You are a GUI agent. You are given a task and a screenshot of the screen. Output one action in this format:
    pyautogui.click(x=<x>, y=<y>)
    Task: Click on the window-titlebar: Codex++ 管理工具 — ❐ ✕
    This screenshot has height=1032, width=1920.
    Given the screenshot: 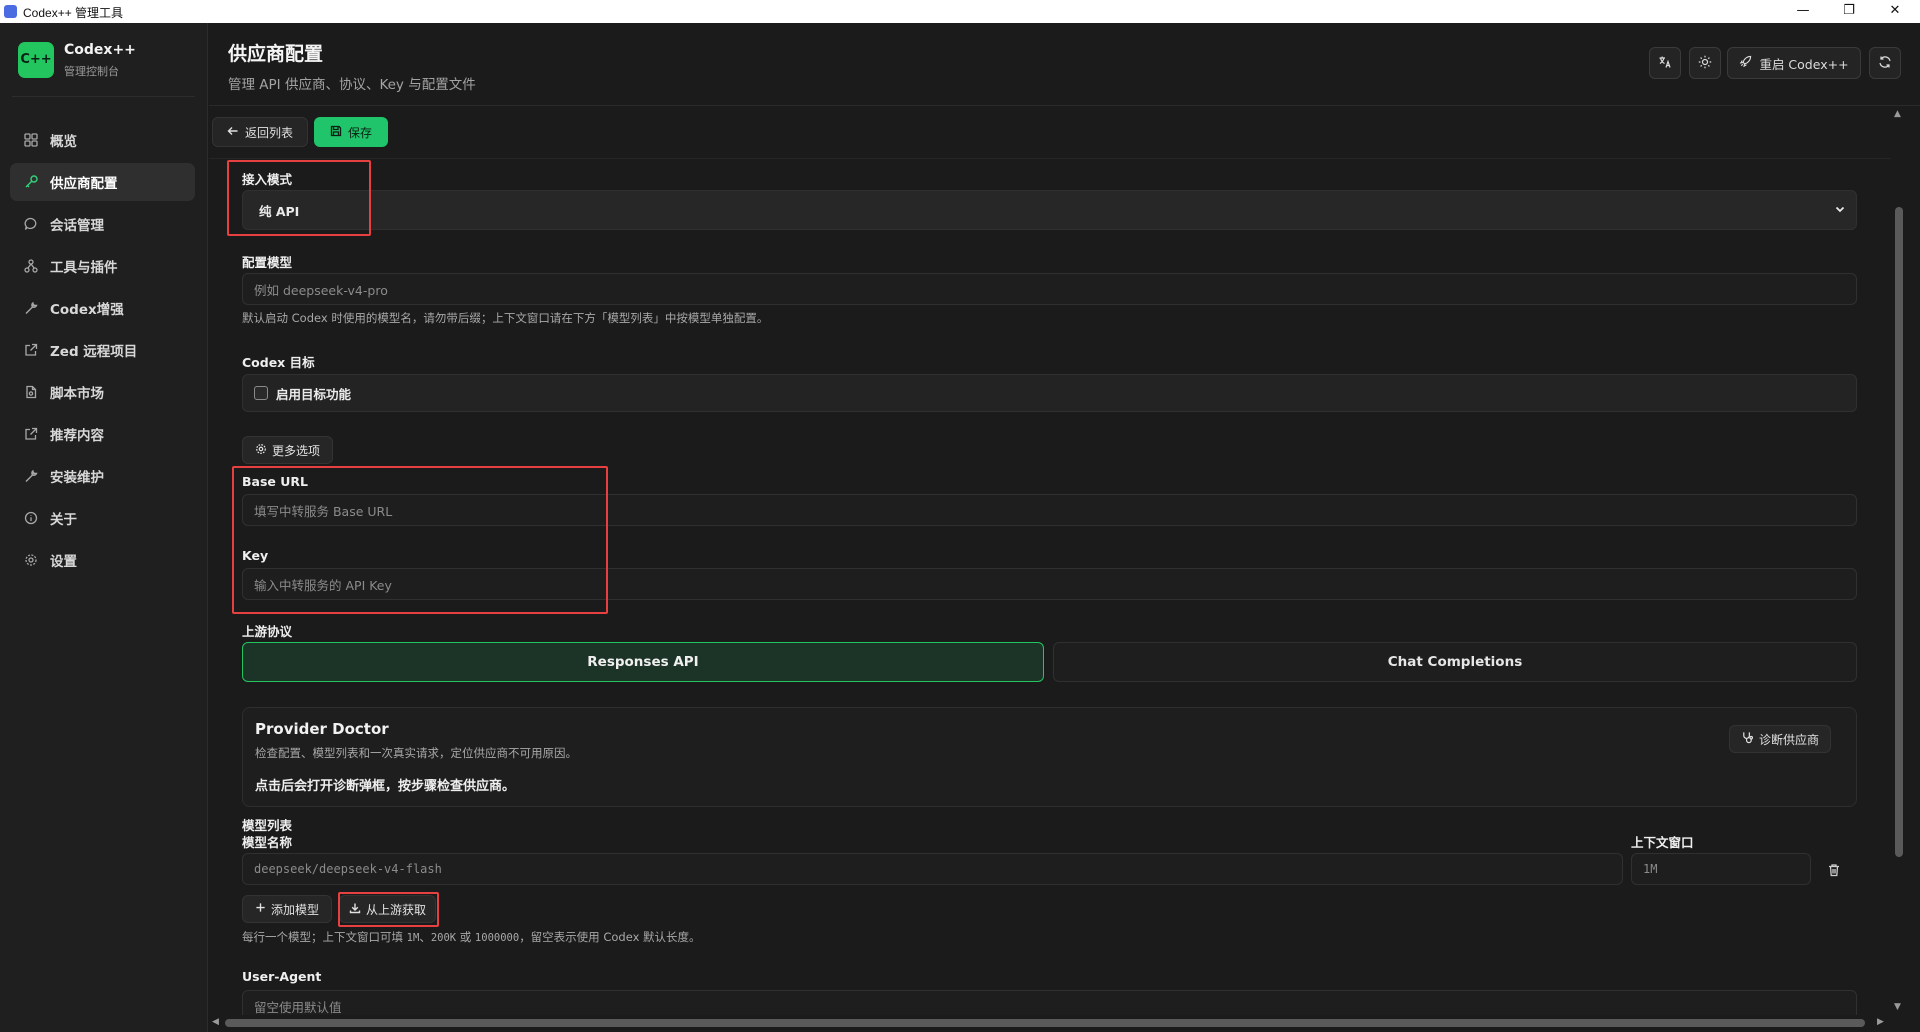 What is the action you would take?
    pyautogui.click(x=960, y=11)
    